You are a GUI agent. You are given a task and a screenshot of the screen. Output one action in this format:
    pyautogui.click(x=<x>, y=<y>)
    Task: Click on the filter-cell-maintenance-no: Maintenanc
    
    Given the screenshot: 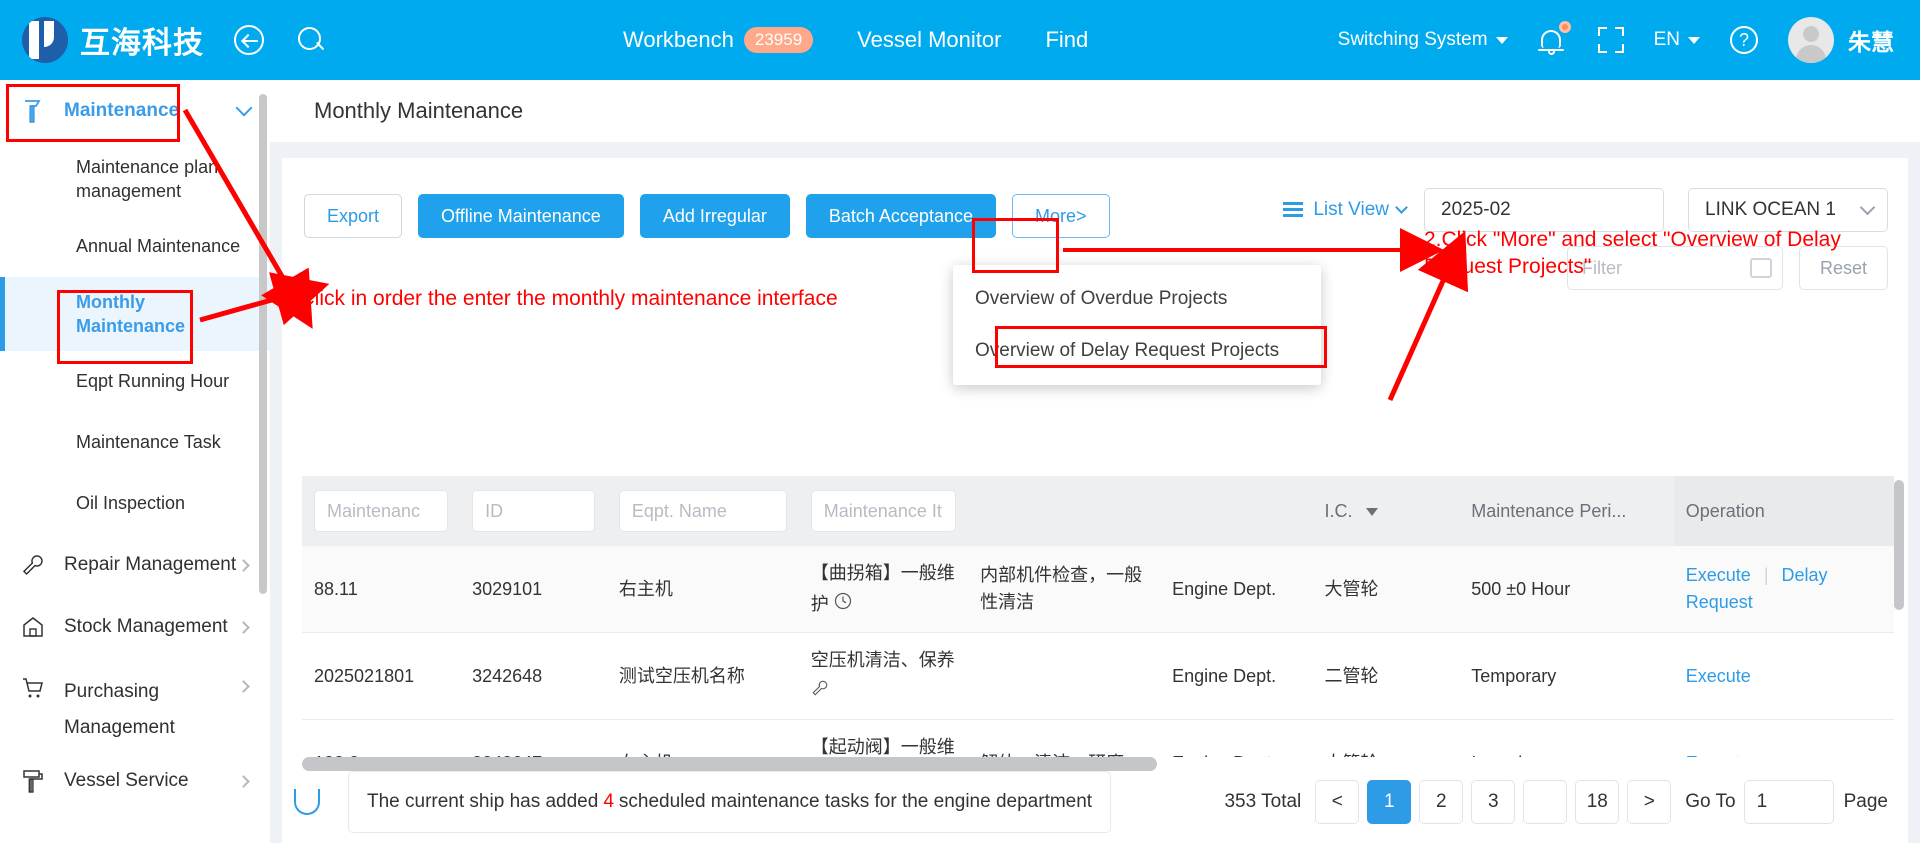 What is the action you would take?
    pyautogui.click(x=381, y=511)
    